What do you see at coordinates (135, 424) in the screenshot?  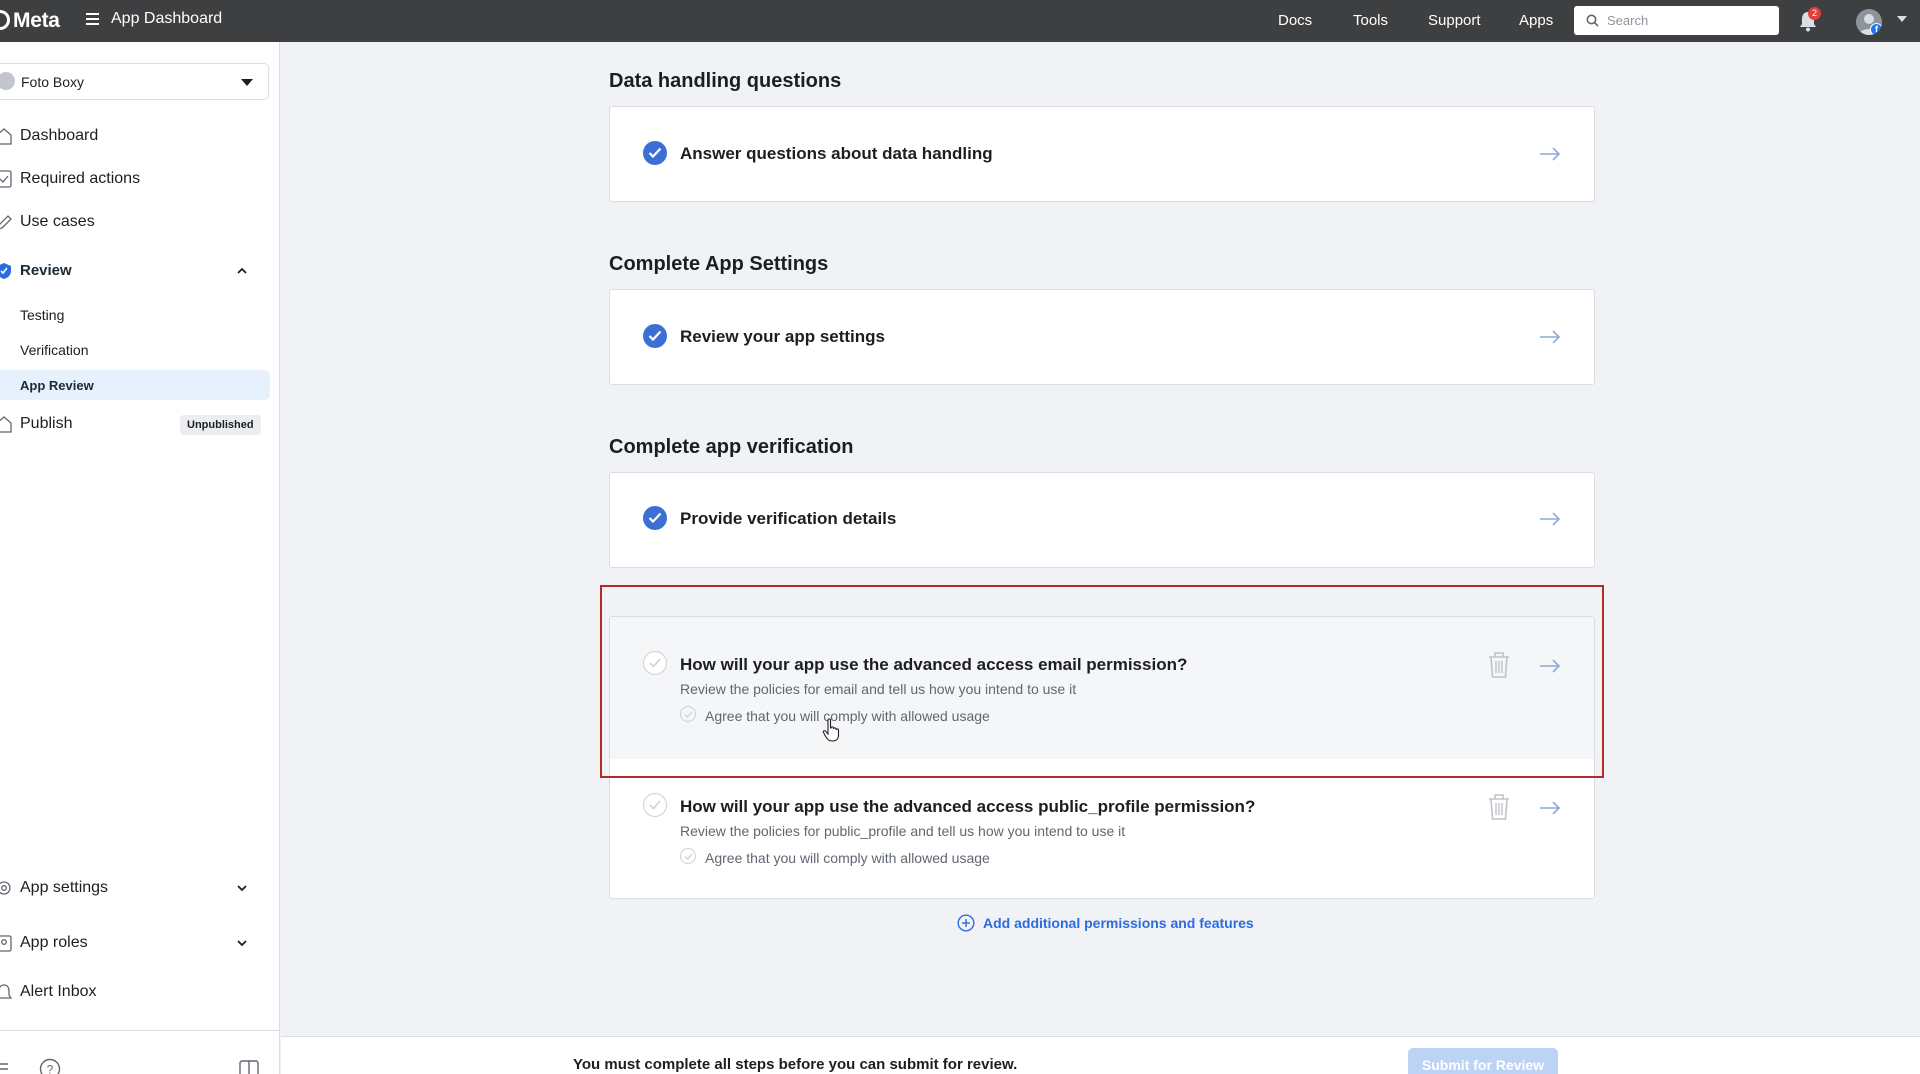 I see `sidebar-item-publish: Publish Unpublished` at bounding box center [135, 424].